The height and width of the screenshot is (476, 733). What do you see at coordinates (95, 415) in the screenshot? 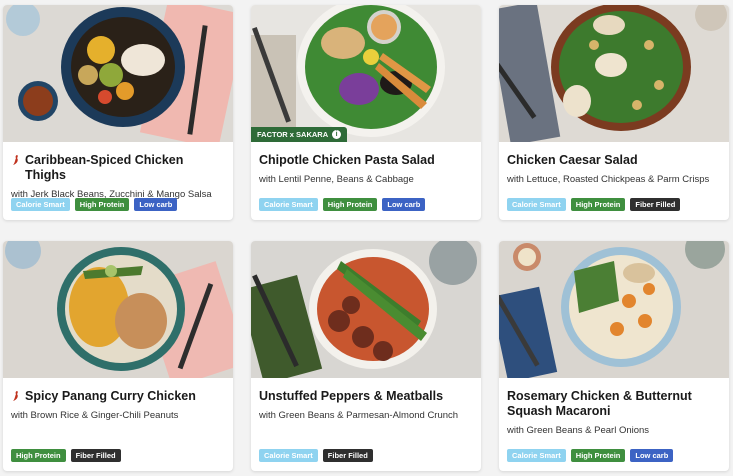
I see `meal-subtitle: with Brown Rice & Ginger-Chili Peanuts` at bounding box center [95, 415].